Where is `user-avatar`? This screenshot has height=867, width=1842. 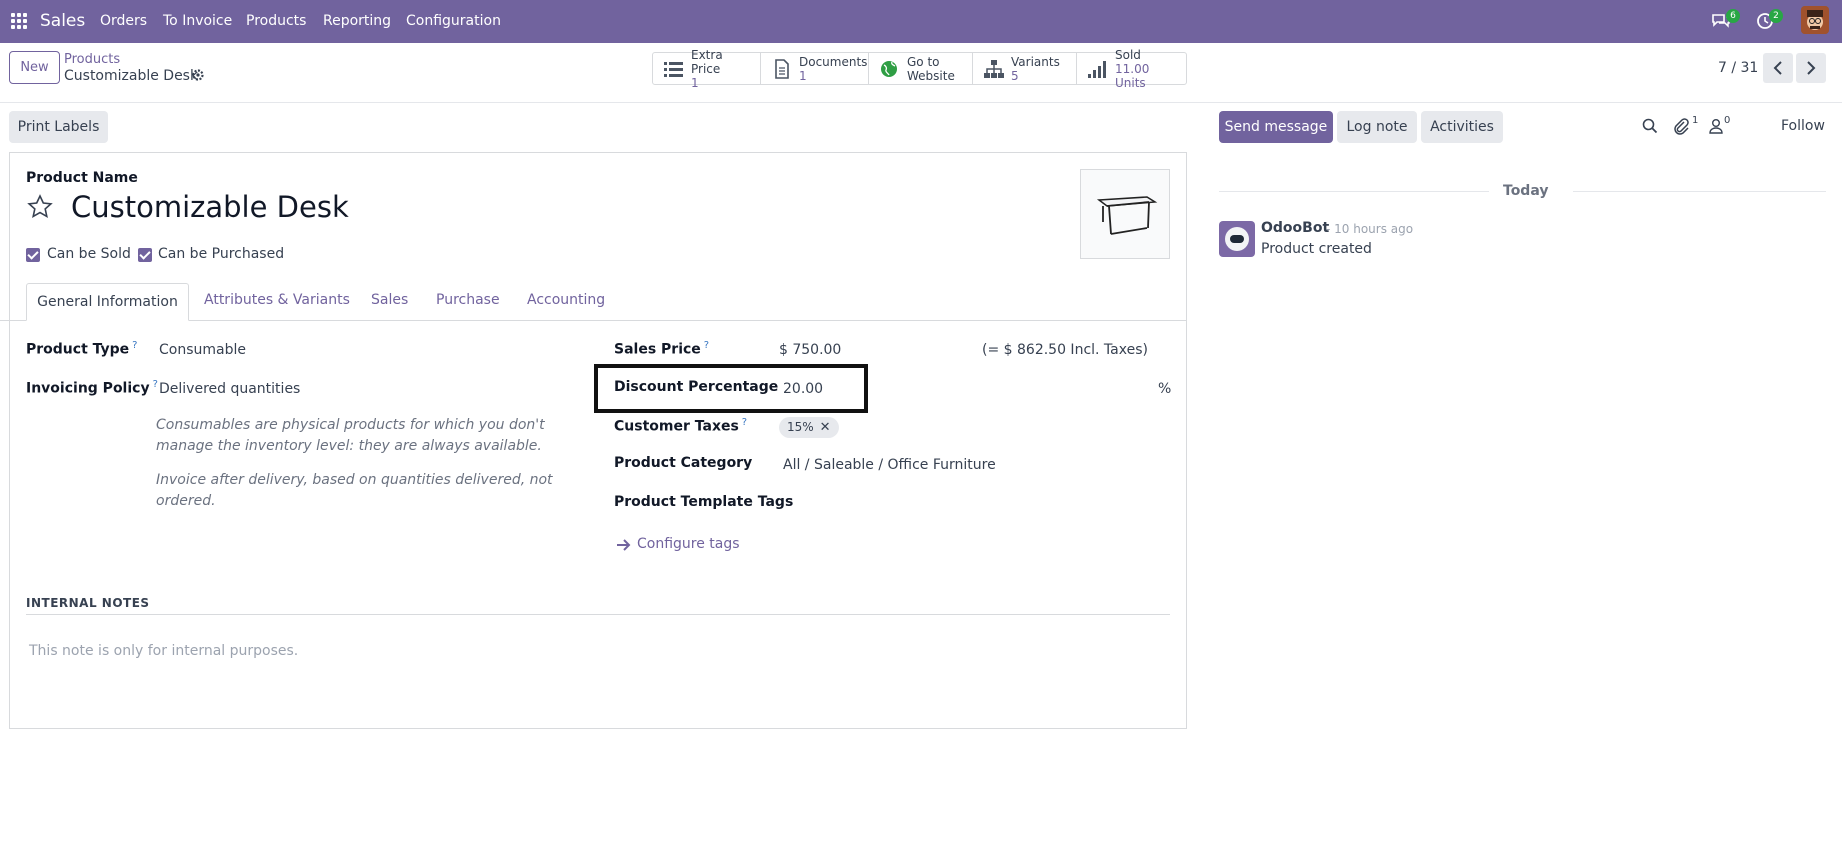 user-avatar is located at coordinates (1815, 20).